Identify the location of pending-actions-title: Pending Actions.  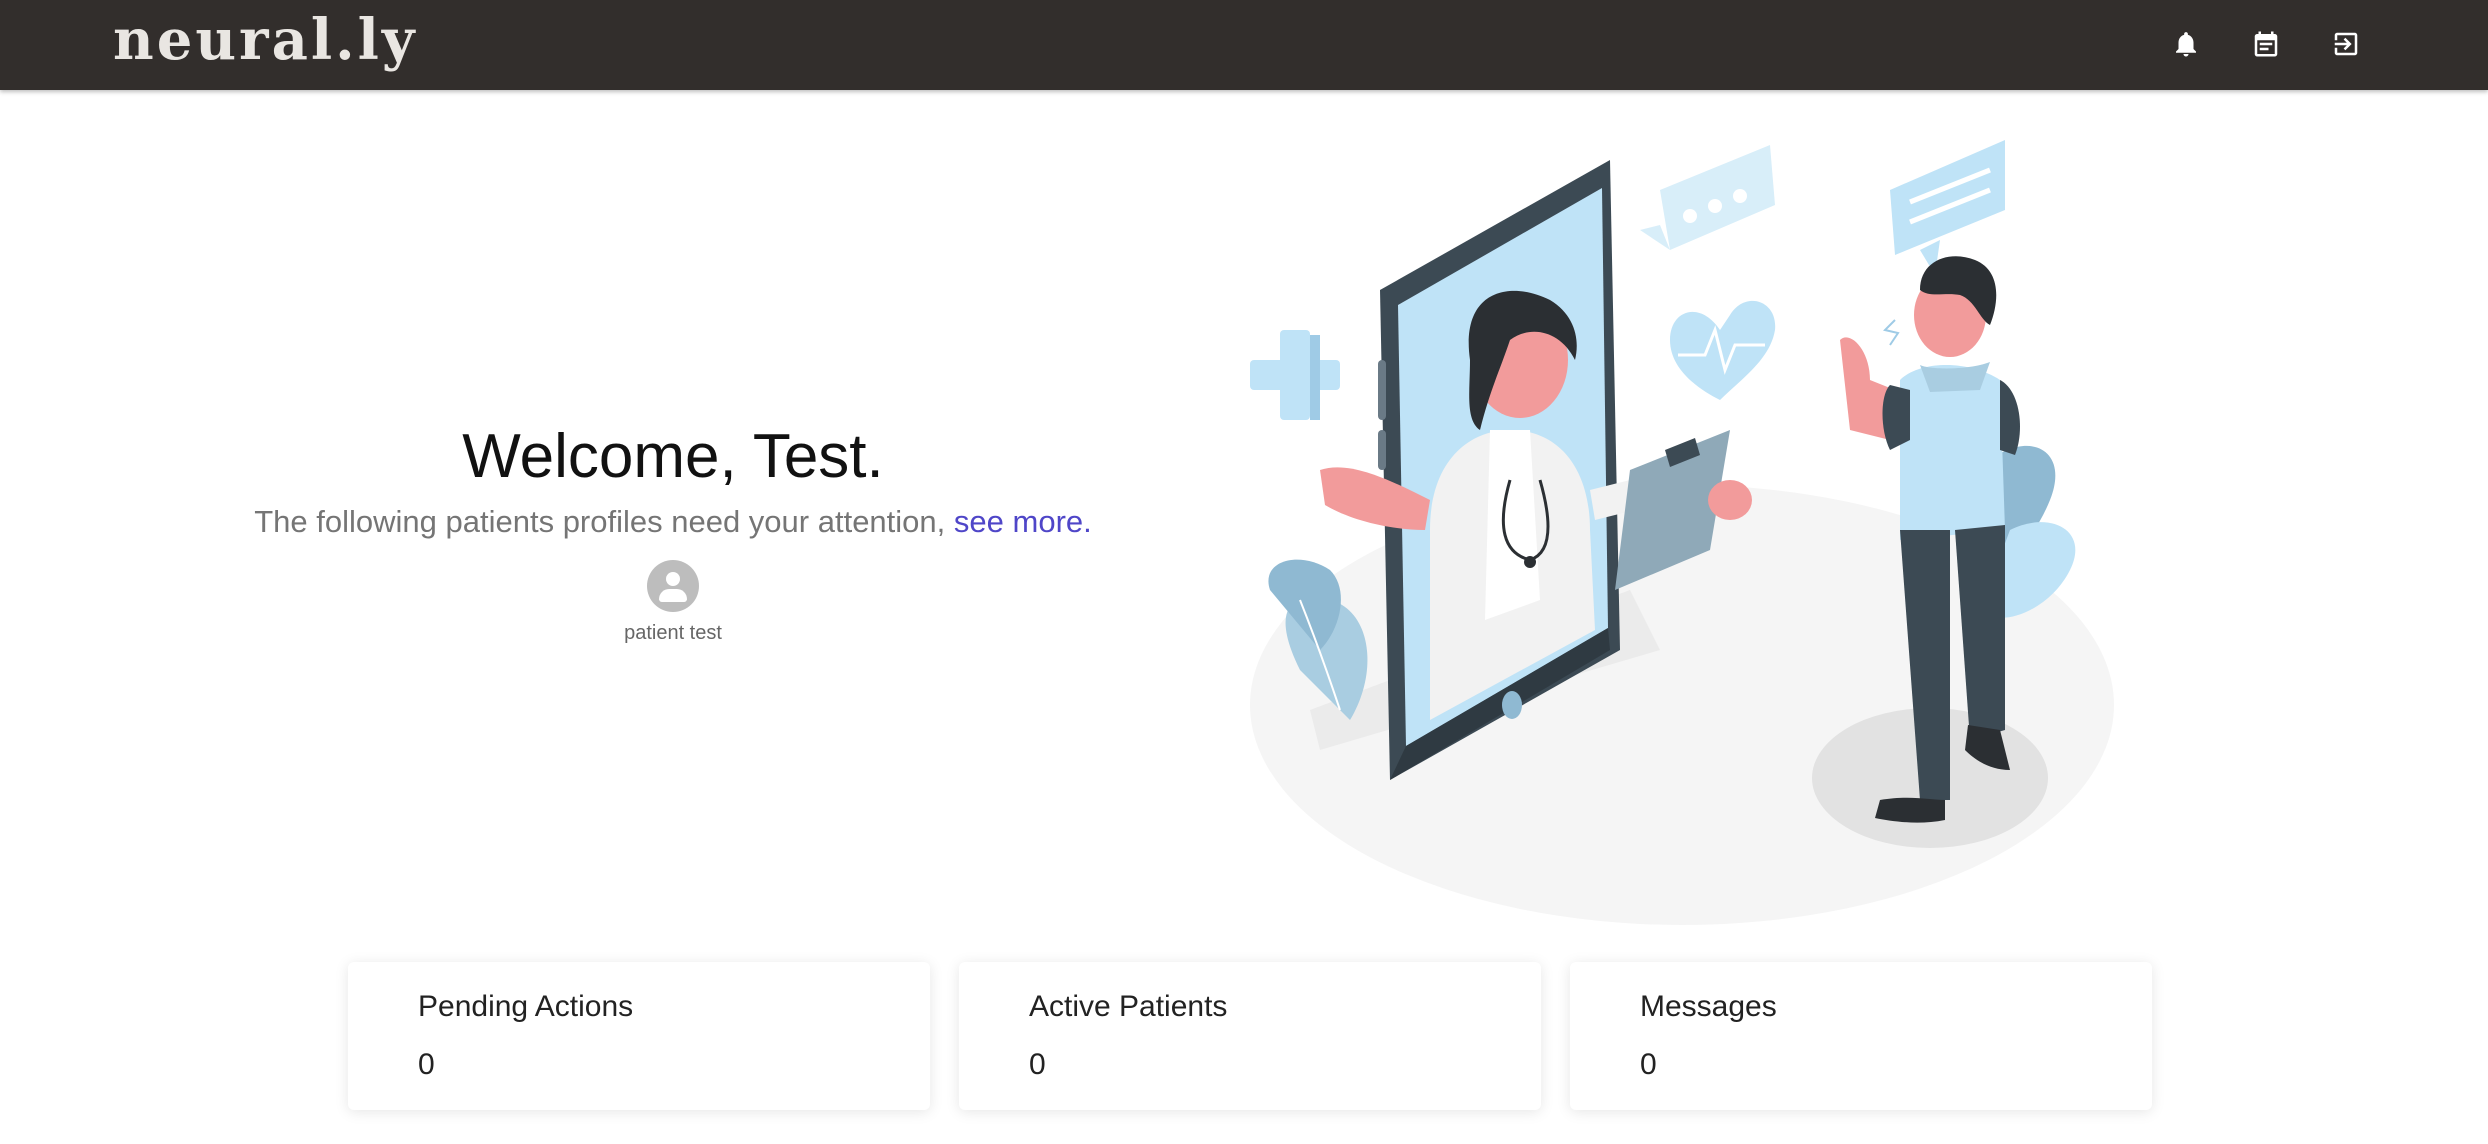
(526, 1006).